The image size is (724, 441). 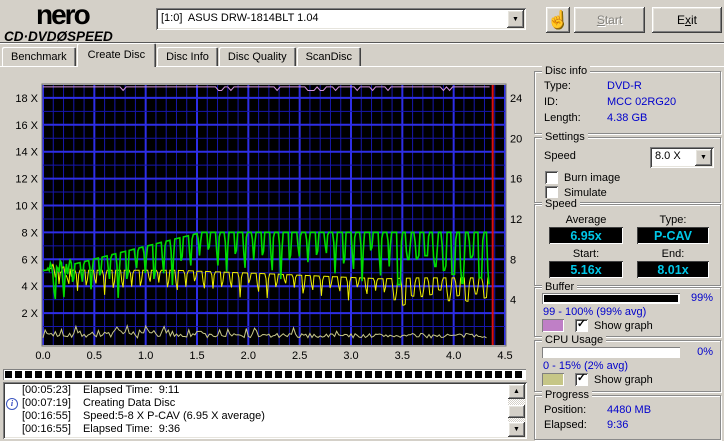 I want to click on group-title: Buffer, so click(x=560, y=287).